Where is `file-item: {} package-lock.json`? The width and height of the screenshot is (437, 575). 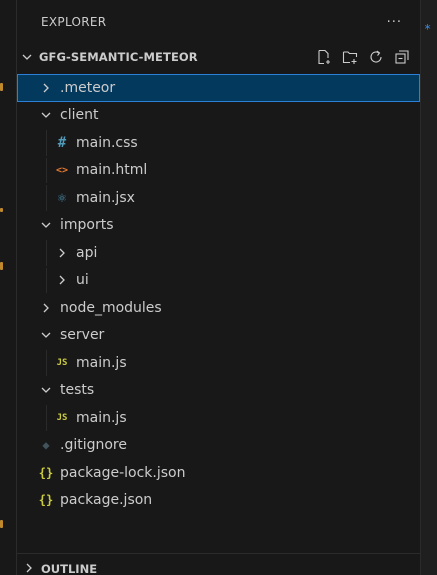
file-item: {} package-lock.json is located at coordinates (218, 473).